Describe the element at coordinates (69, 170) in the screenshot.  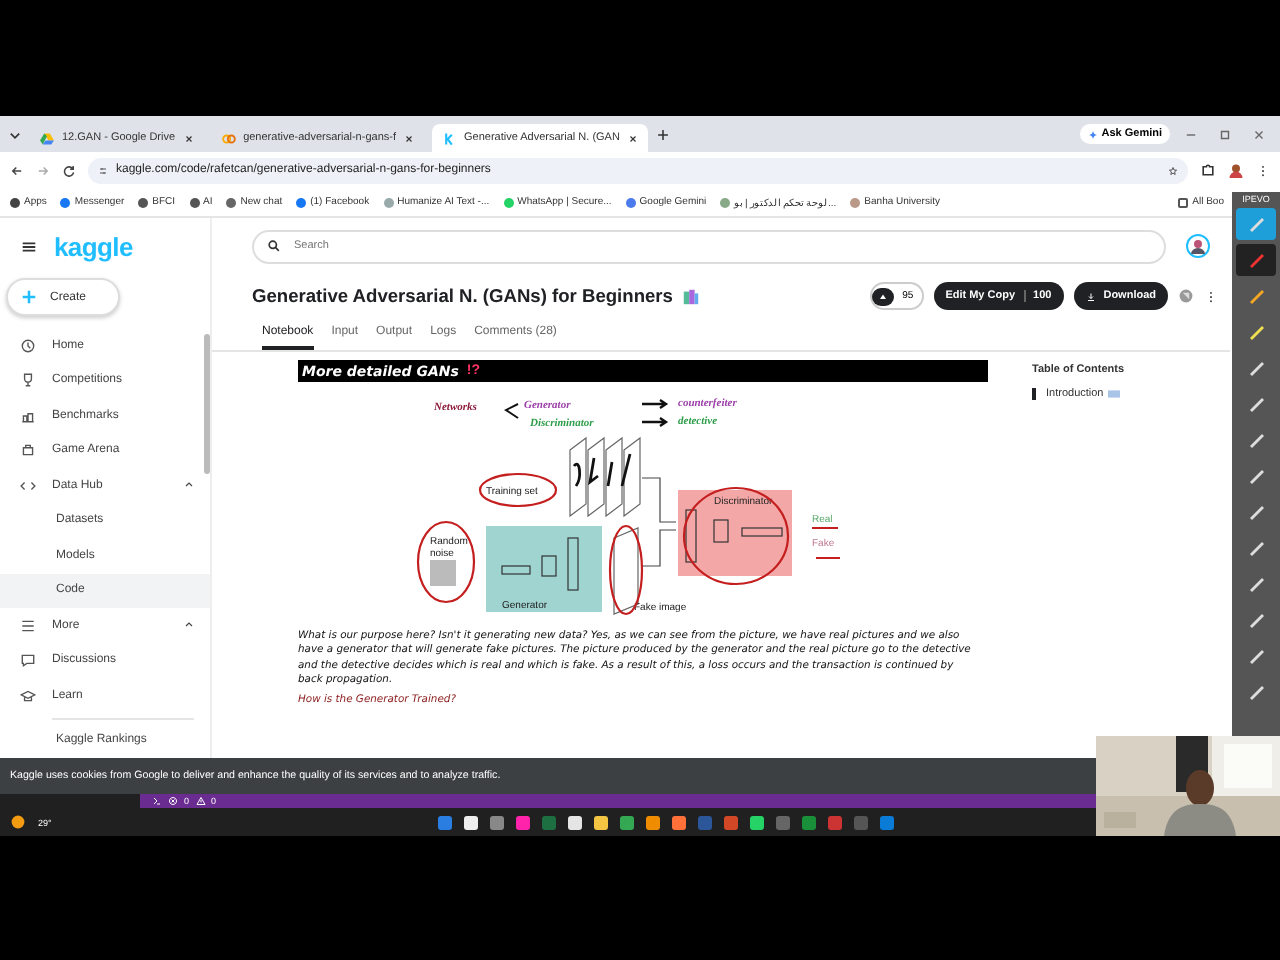
I see `reload-icon` at that location.